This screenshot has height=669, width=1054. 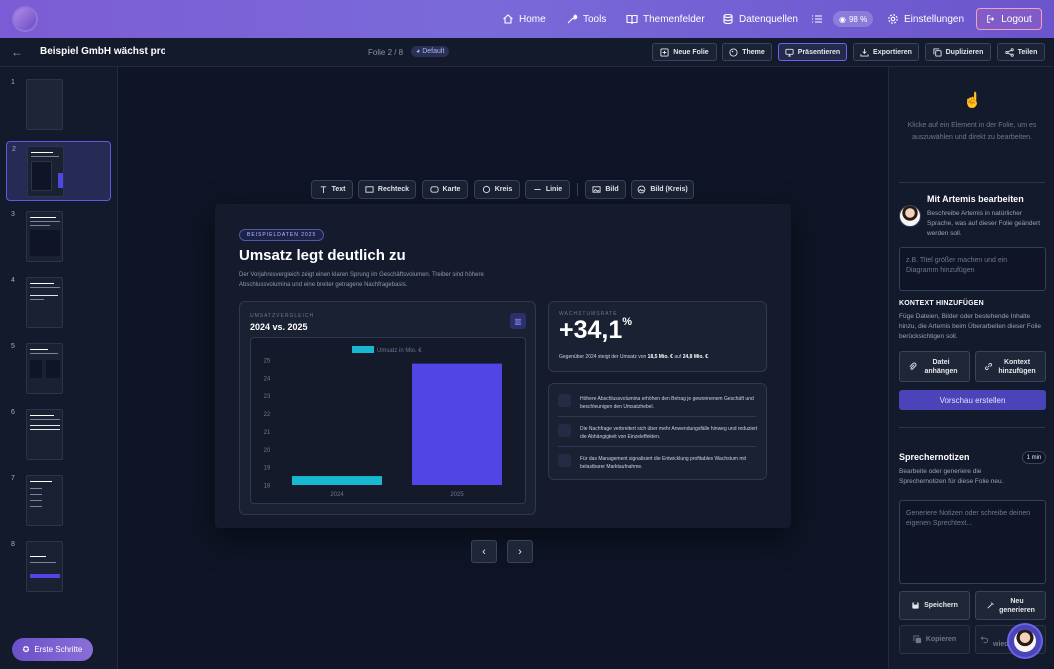 What do you see at coordinates (586, 19) in the screenshot?
I see `nav-tools: Tools` at bounding box center [586, 19].